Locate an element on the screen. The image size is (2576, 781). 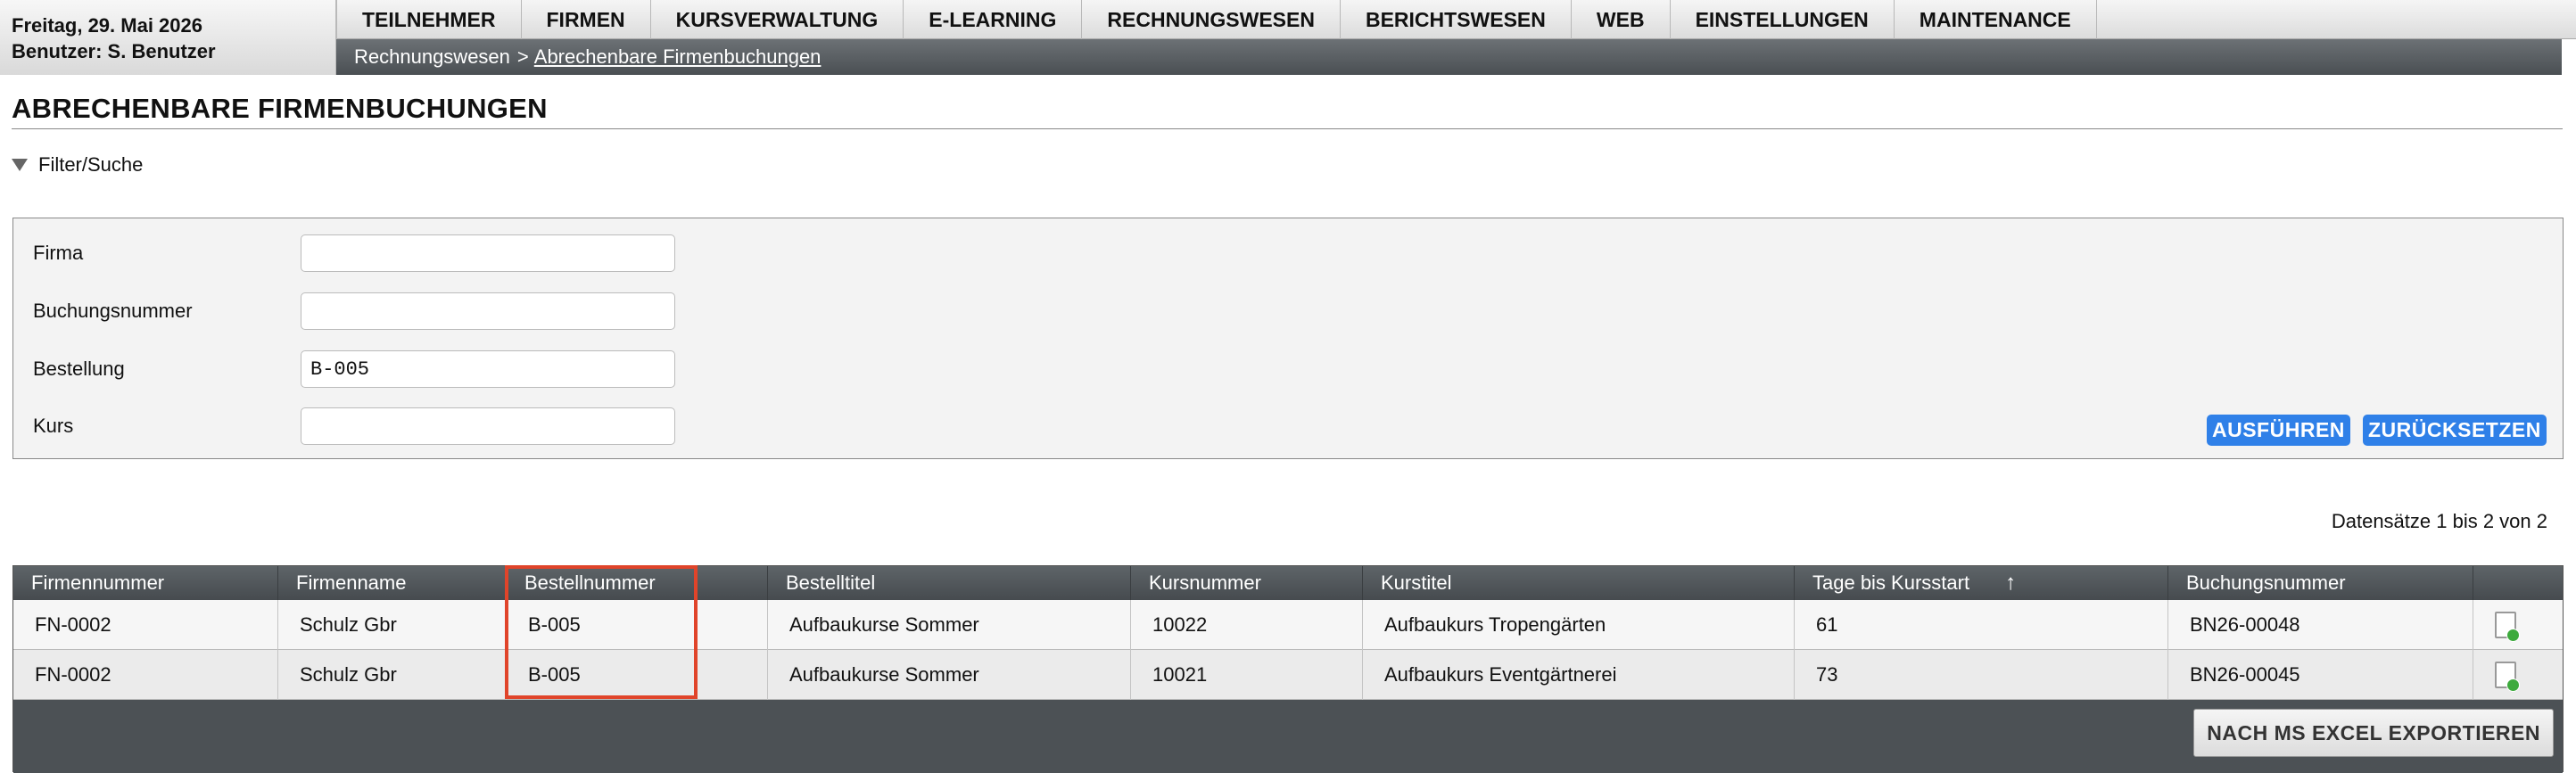
reset-button: ZURÜCKSETZEN is located at coordinates (2455, 430).